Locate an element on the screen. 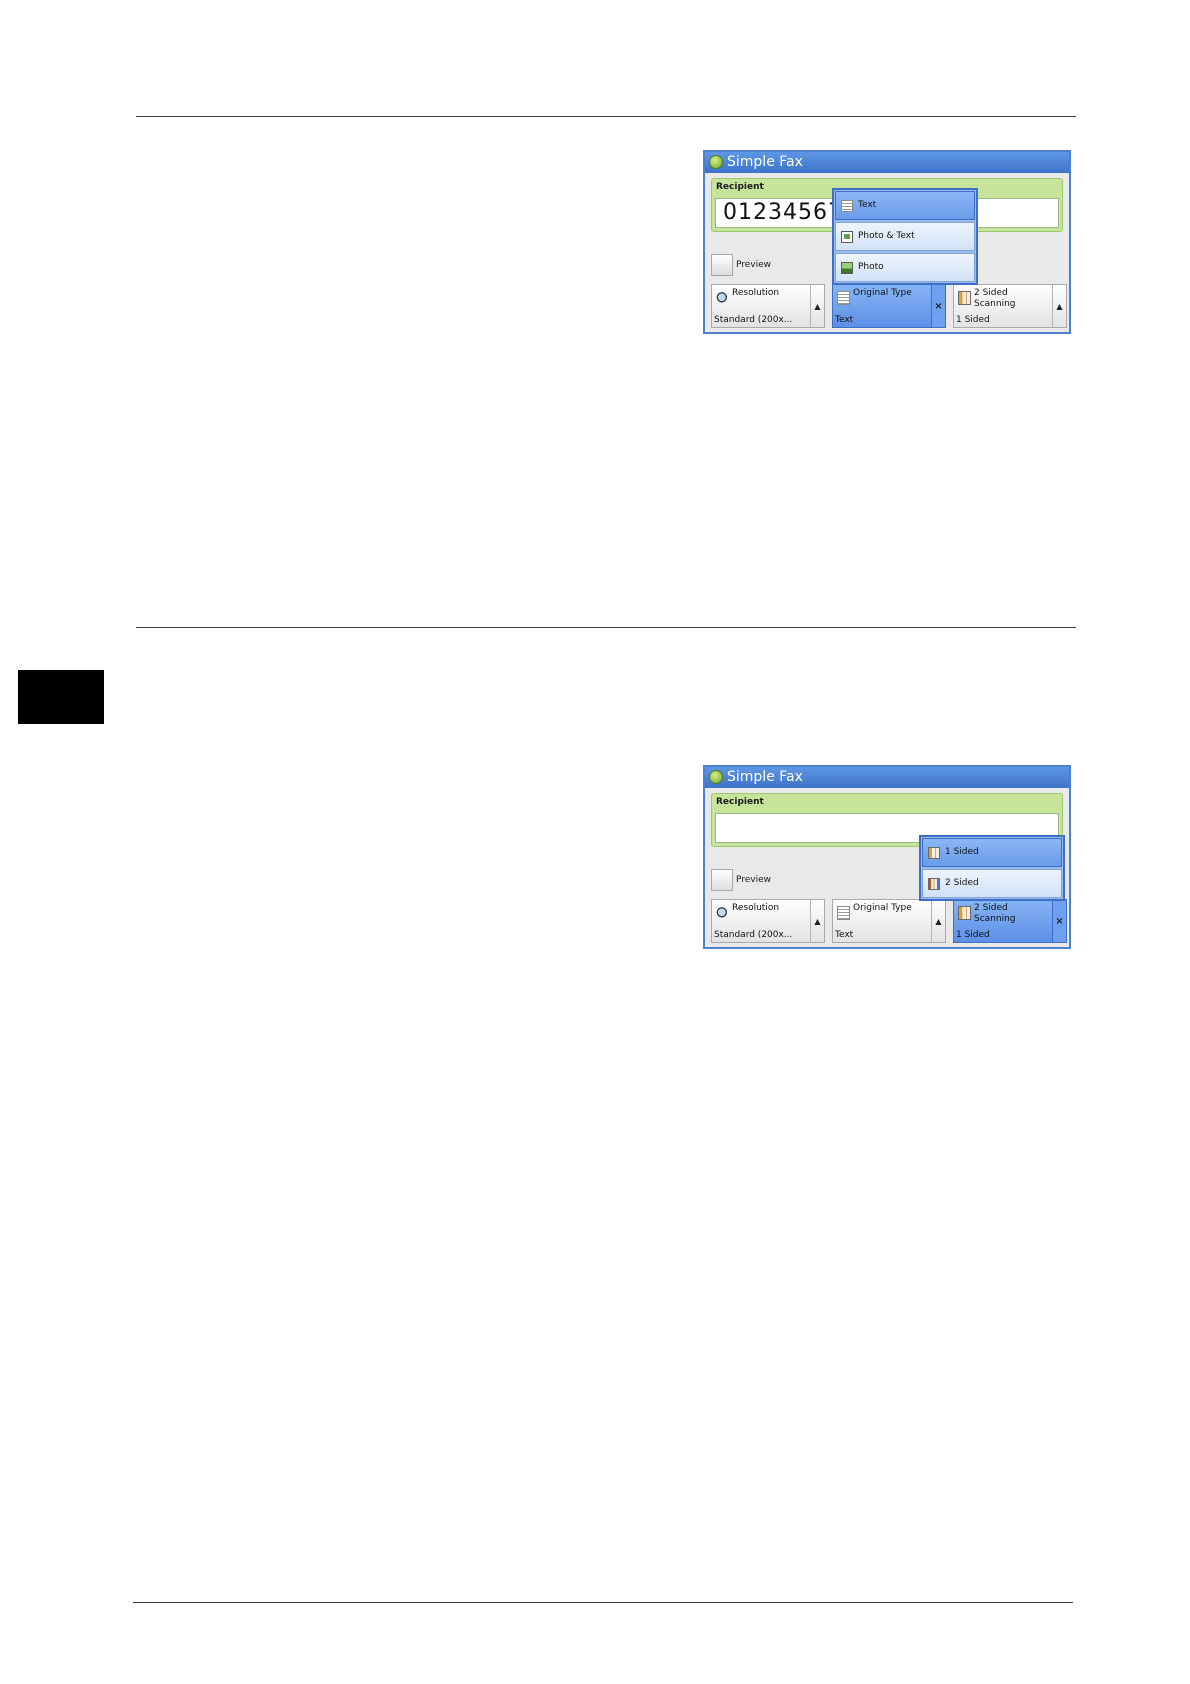 This screenshot has height=1684, width=1190. two-sided-icon is located at coordinates (934, 884).